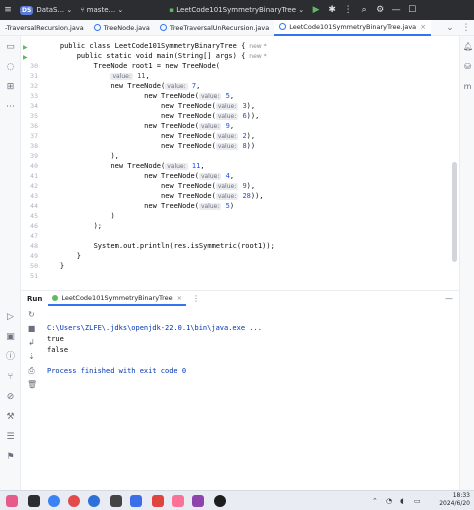 This screenshot has height=510, width=474. I want to click on tab-leetcode101: LeetCode101SymmetryBinaryTree.java ×, so click(353, 27).